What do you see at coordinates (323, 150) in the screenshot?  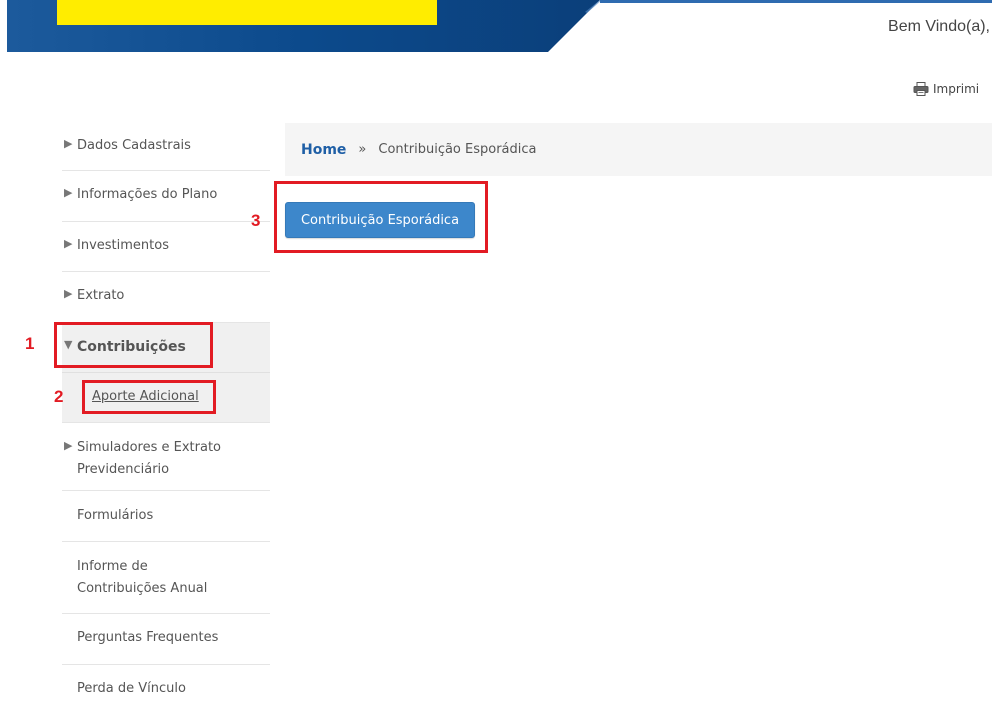 I see `breadcrumb-home-link: Home` at bounding box center [323, 150].